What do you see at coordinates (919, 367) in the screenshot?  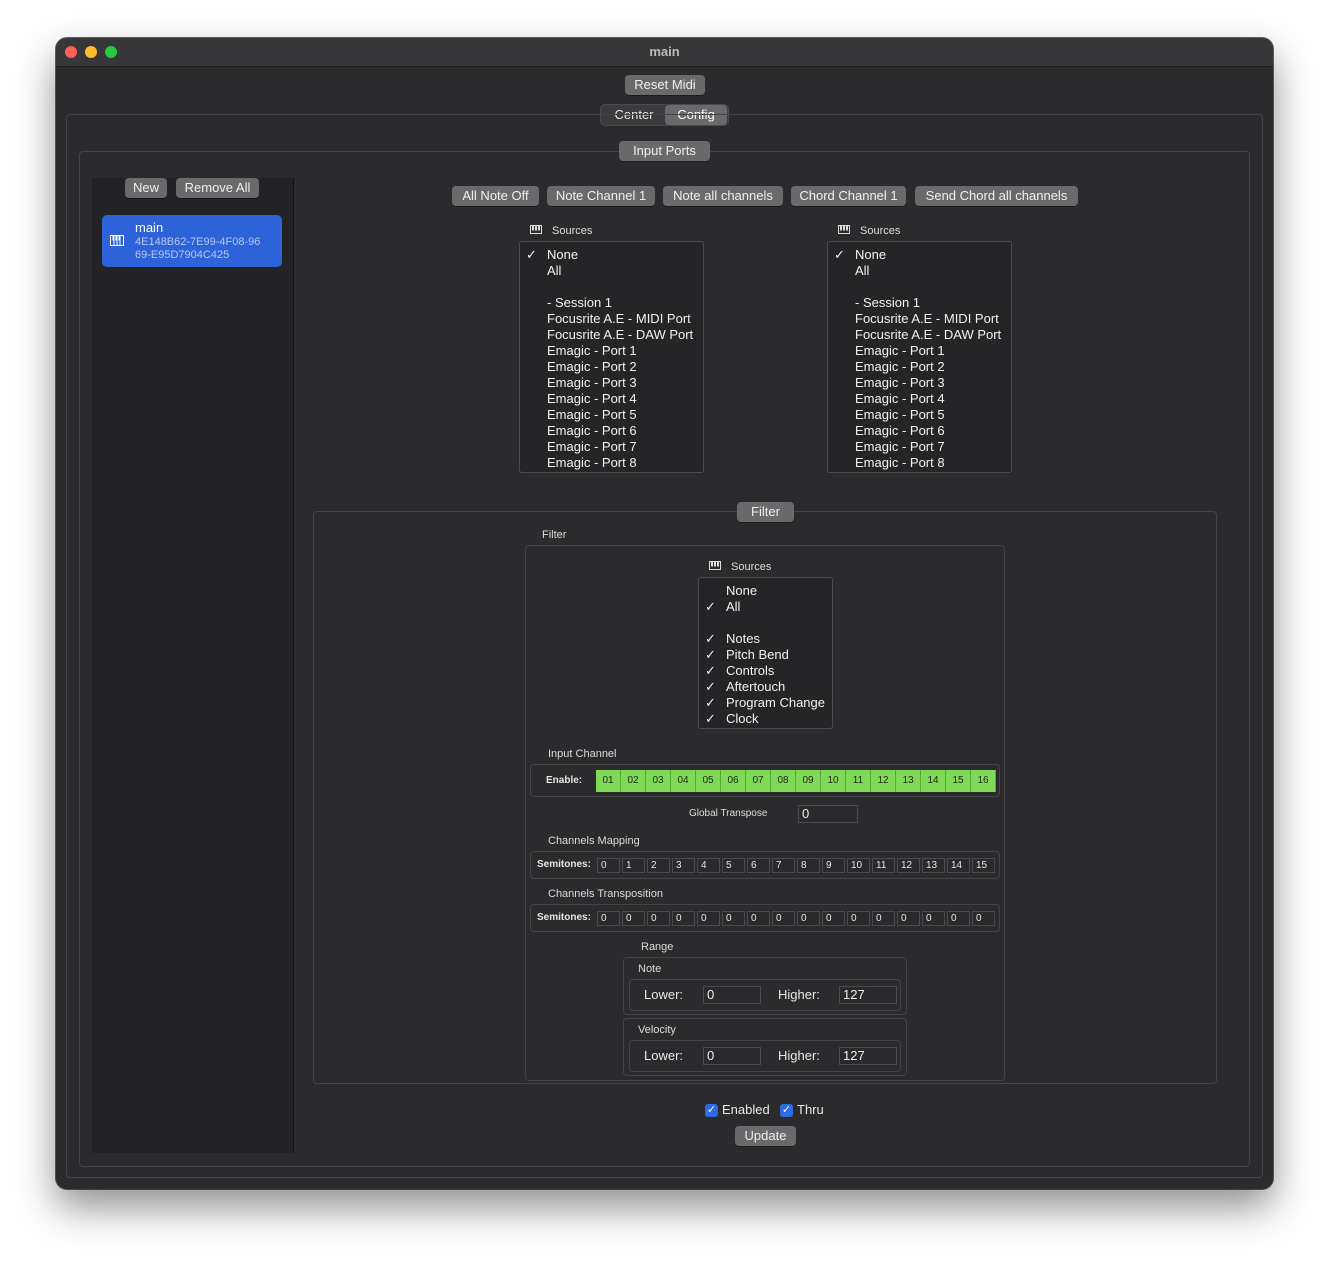 I see `source-right-item: Emagic - Port 2` at bounding box center [919, 367].